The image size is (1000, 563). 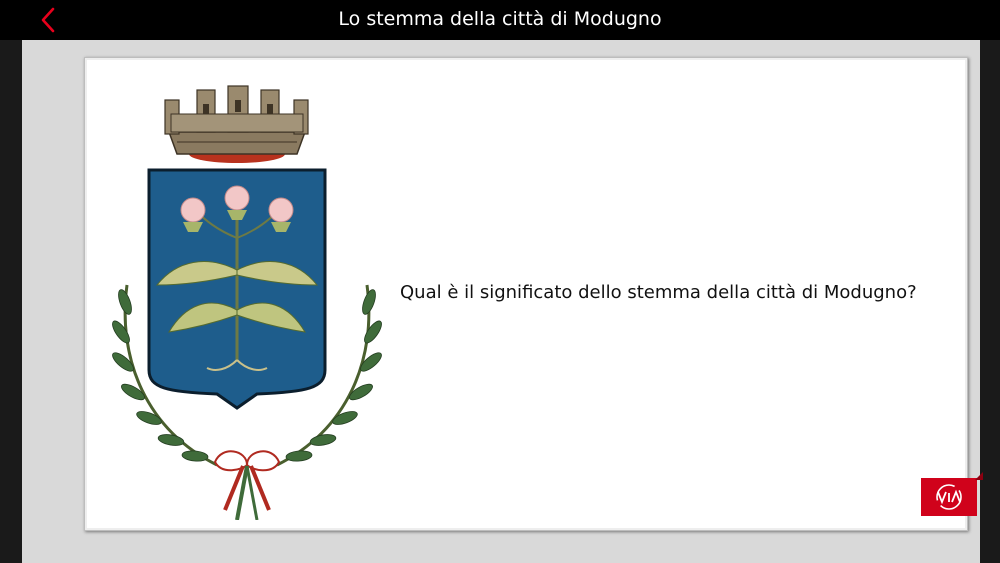 I want to click on button-corner, so click(x=979, y=476).